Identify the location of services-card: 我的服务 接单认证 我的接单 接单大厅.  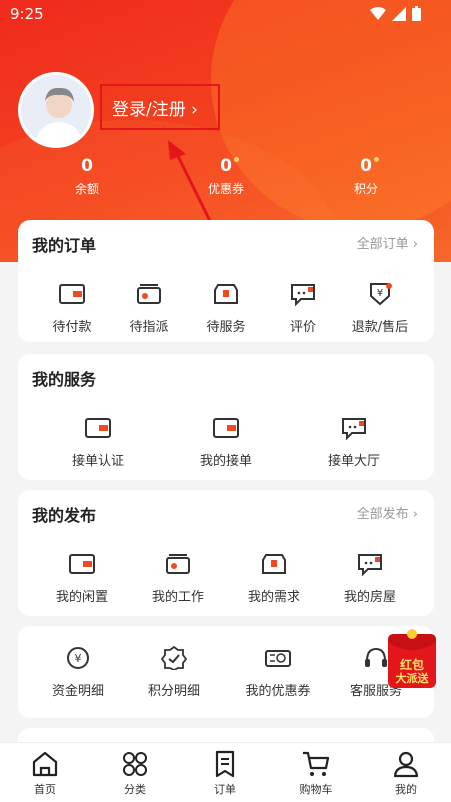
(226, 417).